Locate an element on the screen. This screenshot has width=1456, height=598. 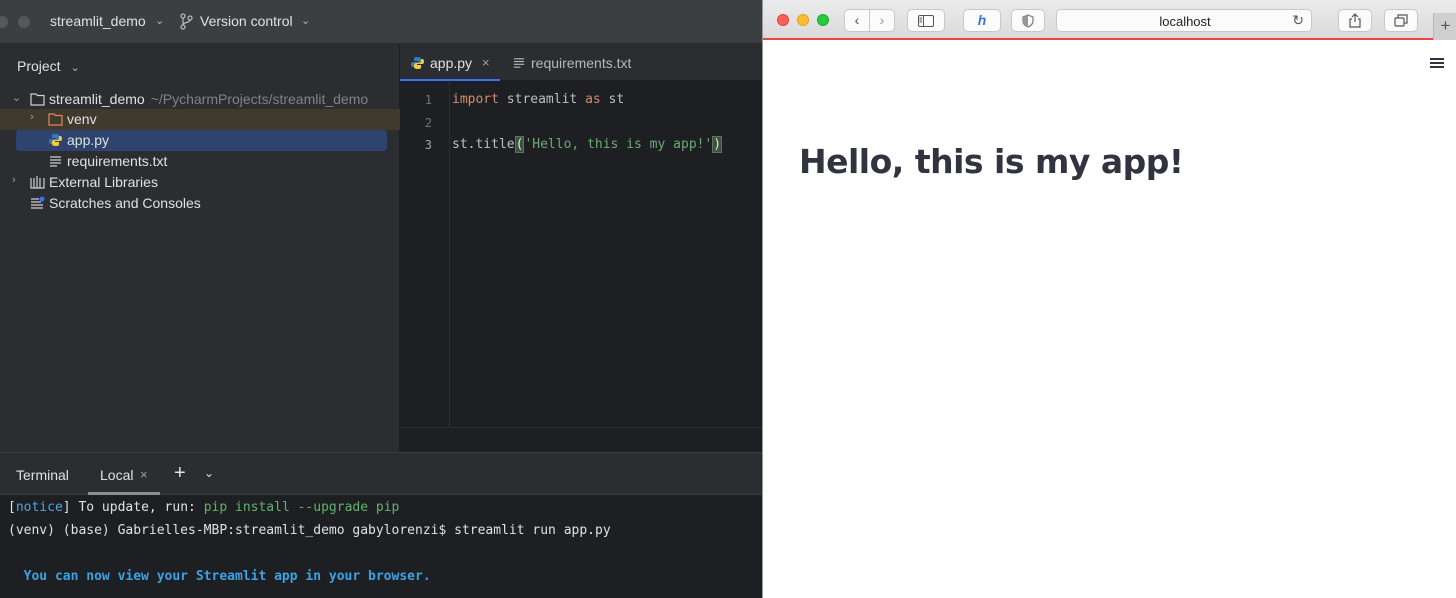
reload-icon: ↻ is located at coordinates (1298, 20).